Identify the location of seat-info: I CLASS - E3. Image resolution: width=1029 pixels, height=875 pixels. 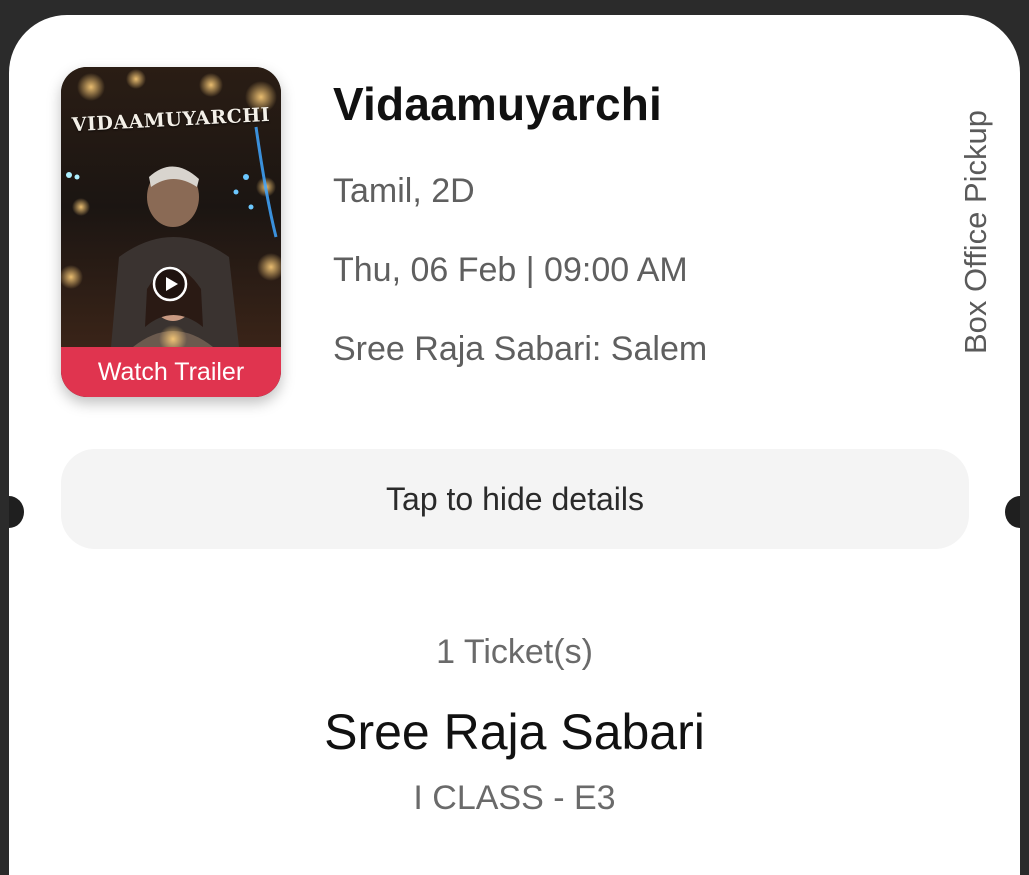
(514, 798).